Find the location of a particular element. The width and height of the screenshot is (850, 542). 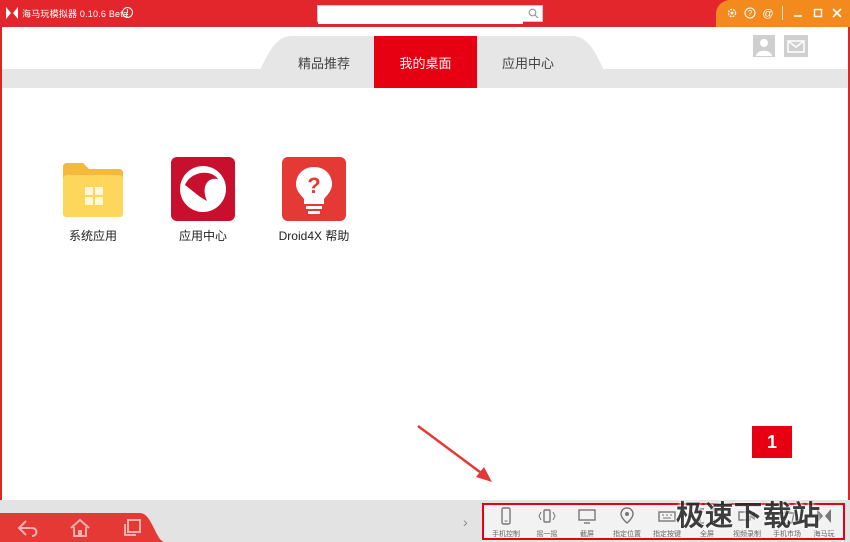

search-input is located at coordinates (420, 16).